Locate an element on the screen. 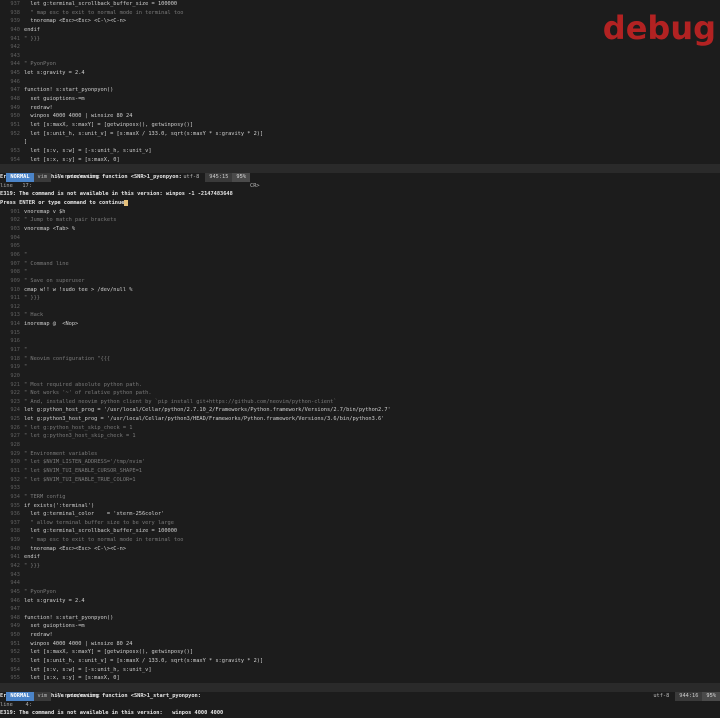 The width and height of the screenshot is (720, 718). code-line: 910 cmap w!! w !sudo tee > /dev/null % is located at coordinates (360, 290).